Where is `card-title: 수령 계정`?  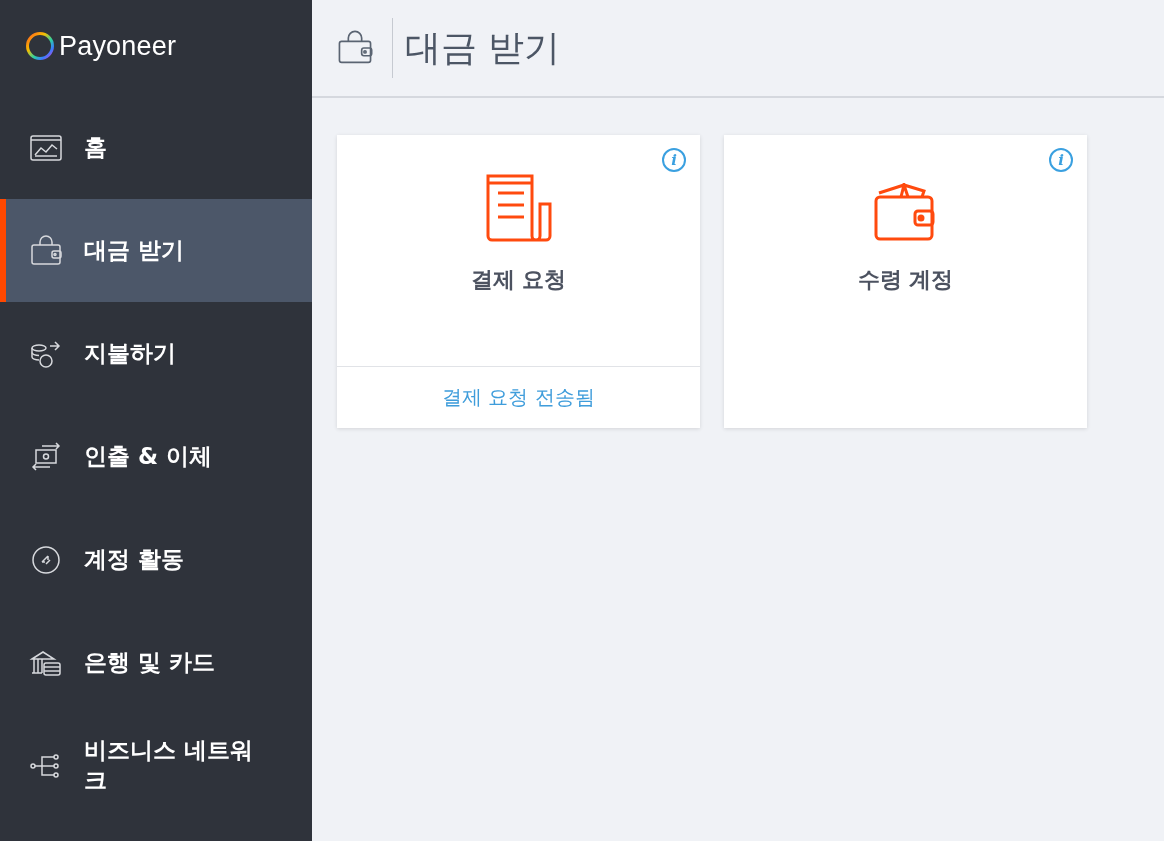 card-title: 수령 계정 is located at coordinates (905, 280).